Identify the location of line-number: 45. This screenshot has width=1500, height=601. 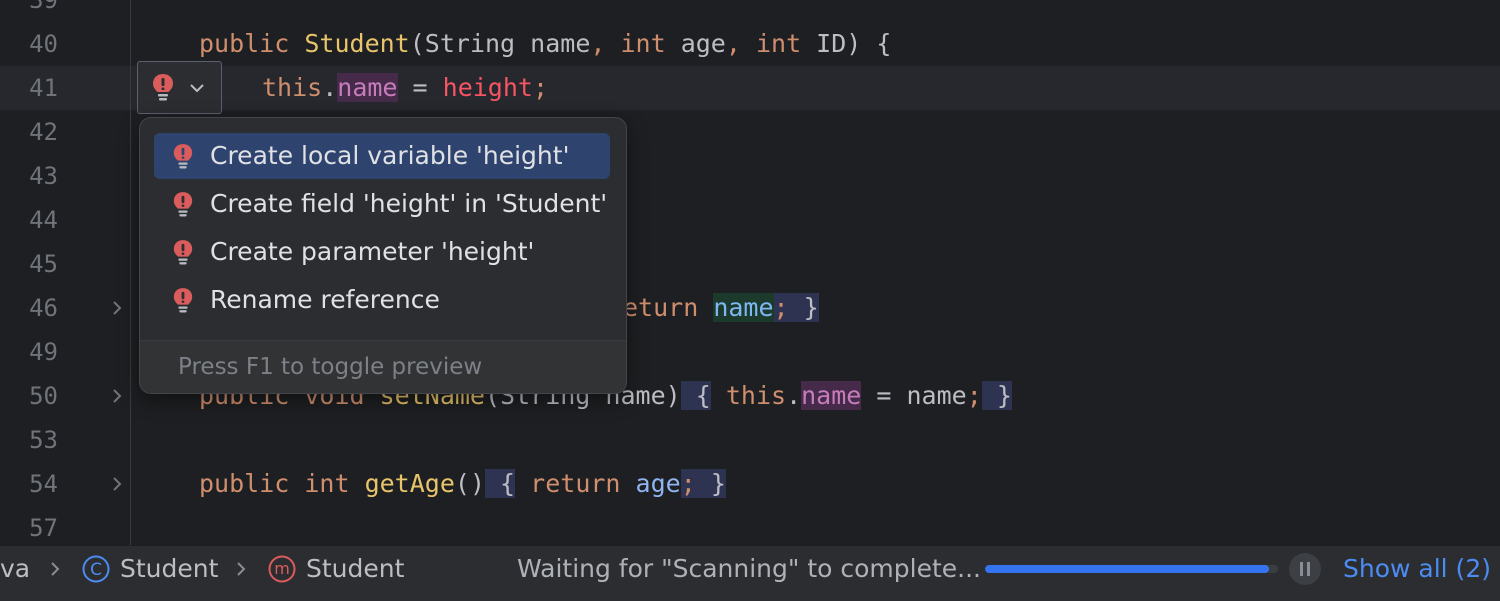
(43, 264).